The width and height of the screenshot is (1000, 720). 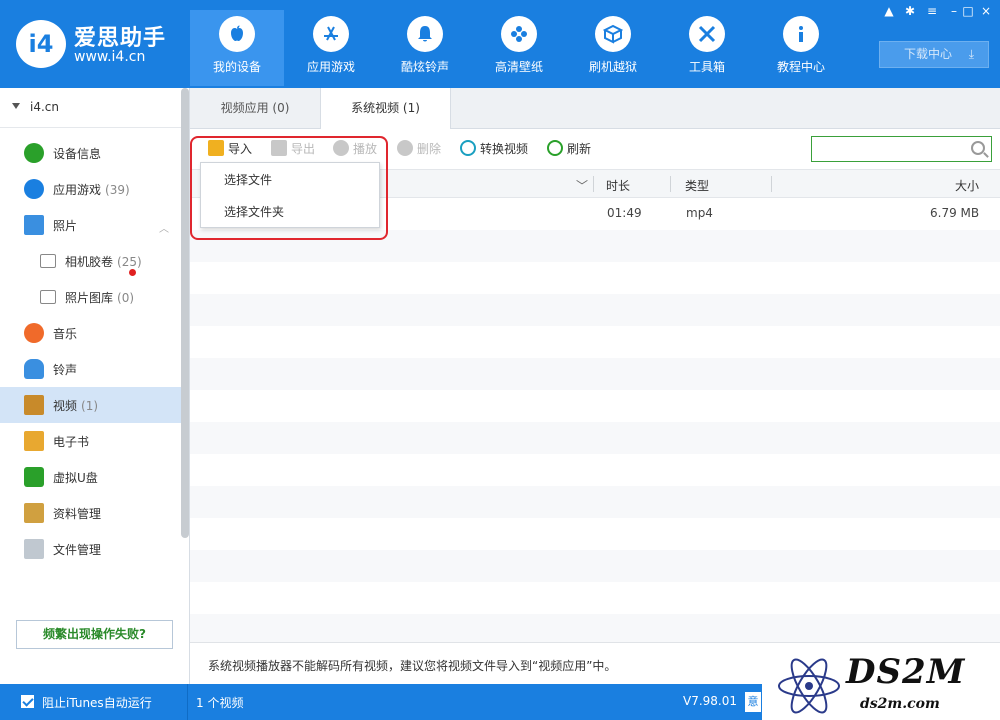 I want to click on convert-video-button: 转换视频, so click(x=494, y=149).